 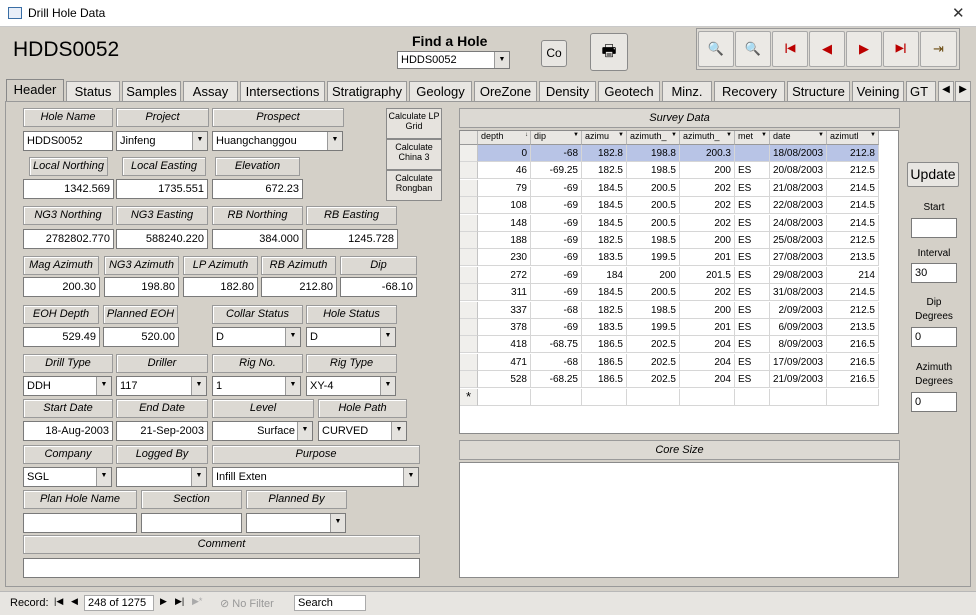 I want to click on table-row: 230 -69 183.5 199.5 201 ES 27/08/2003 213.5, so click(x=679, y=258).